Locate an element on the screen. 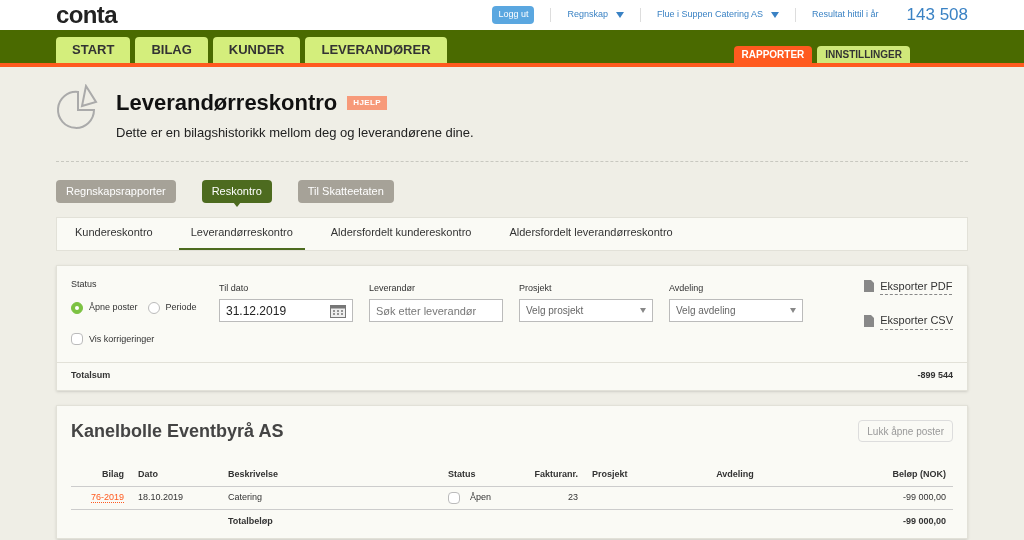  export-link: Eksporter PDF is located at coordinates (916, 286).